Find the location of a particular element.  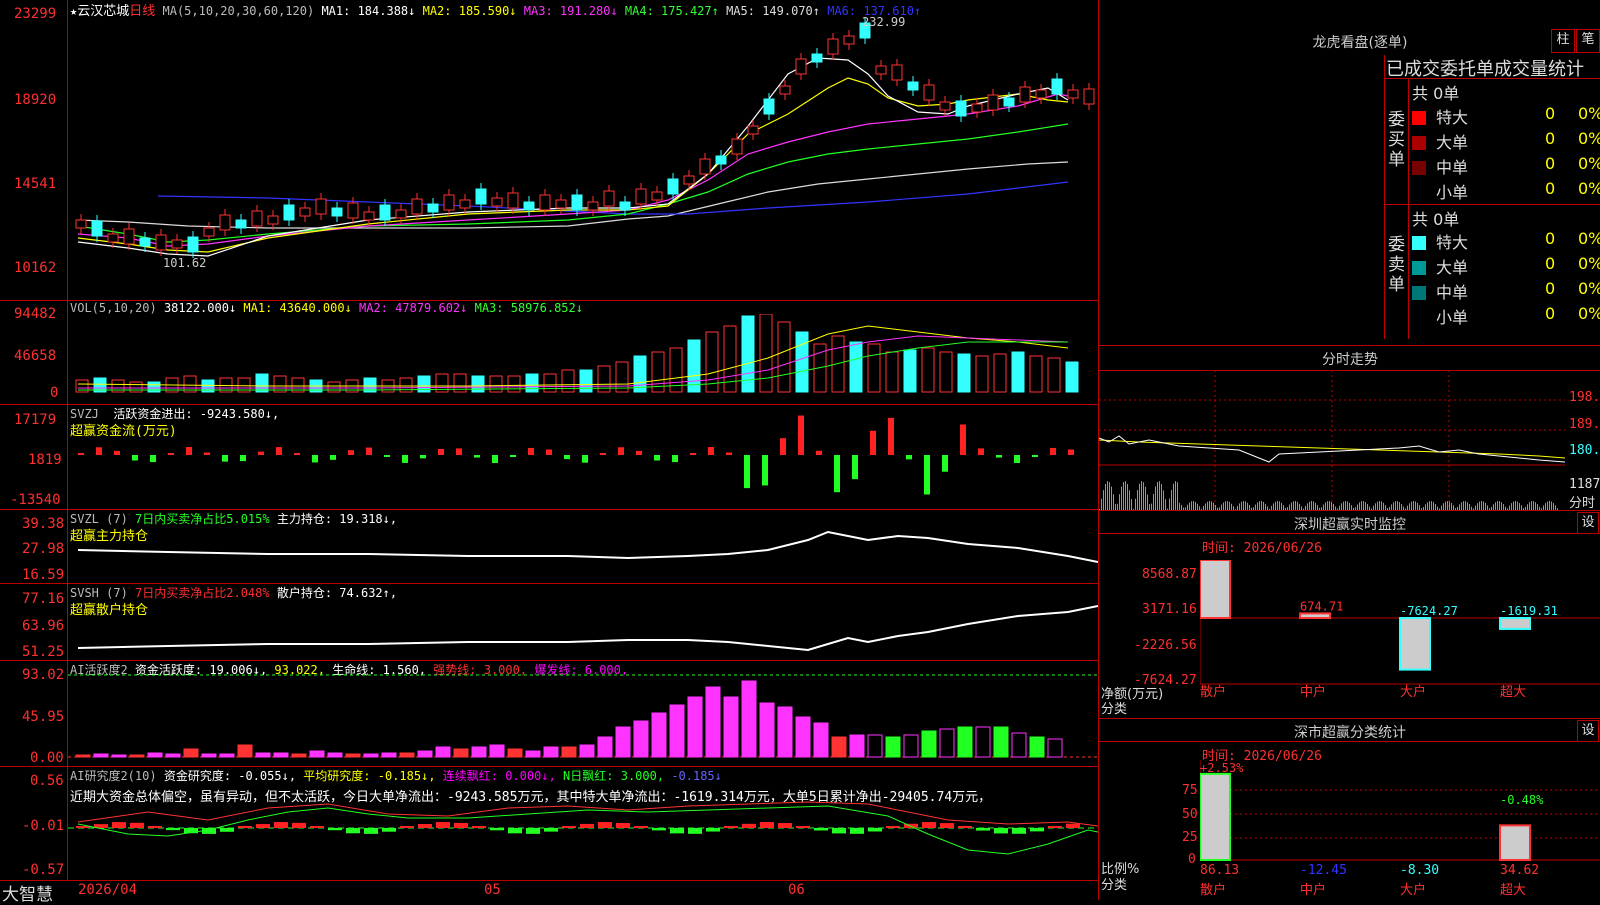

class-category: 分类 is located at coordinates (1114, 885).